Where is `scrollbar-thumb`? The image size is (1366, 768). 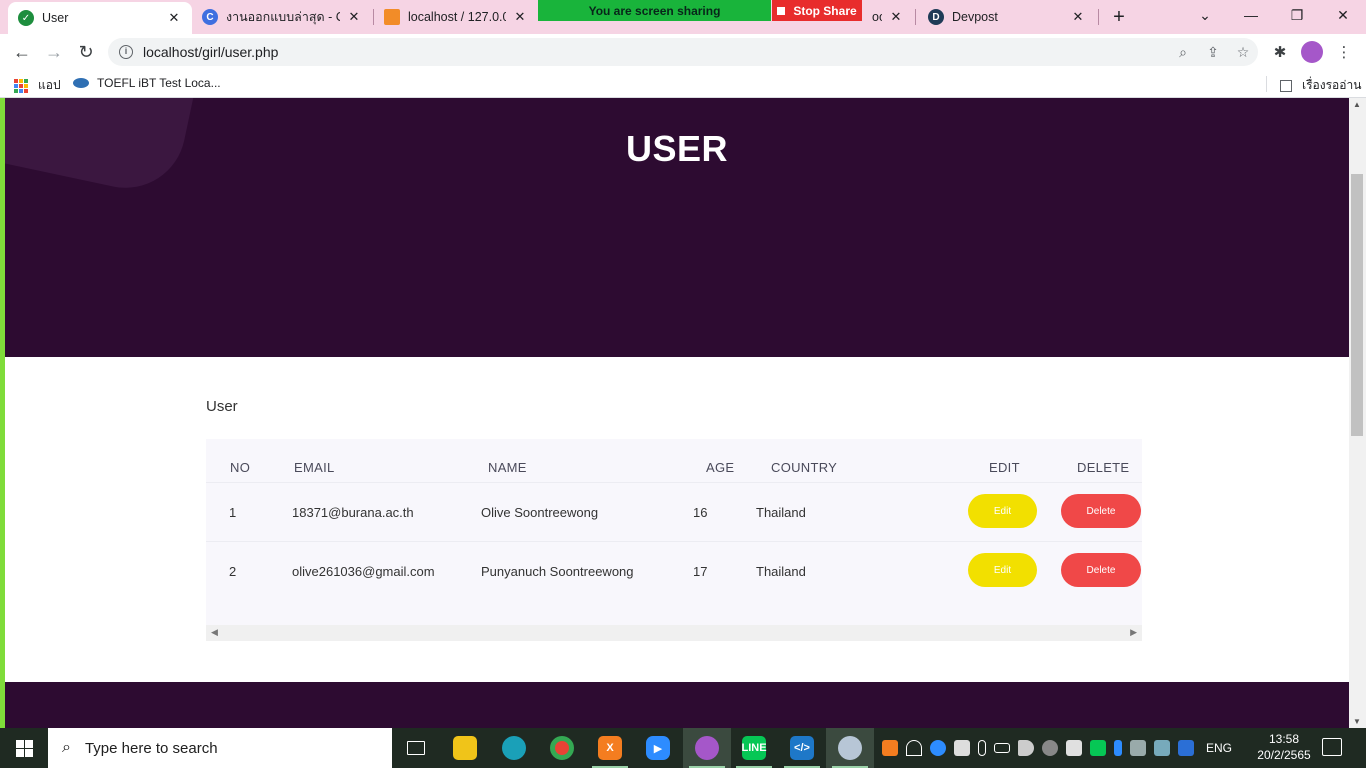
scrollbar-thumb is located at coordinates (1357, 305).